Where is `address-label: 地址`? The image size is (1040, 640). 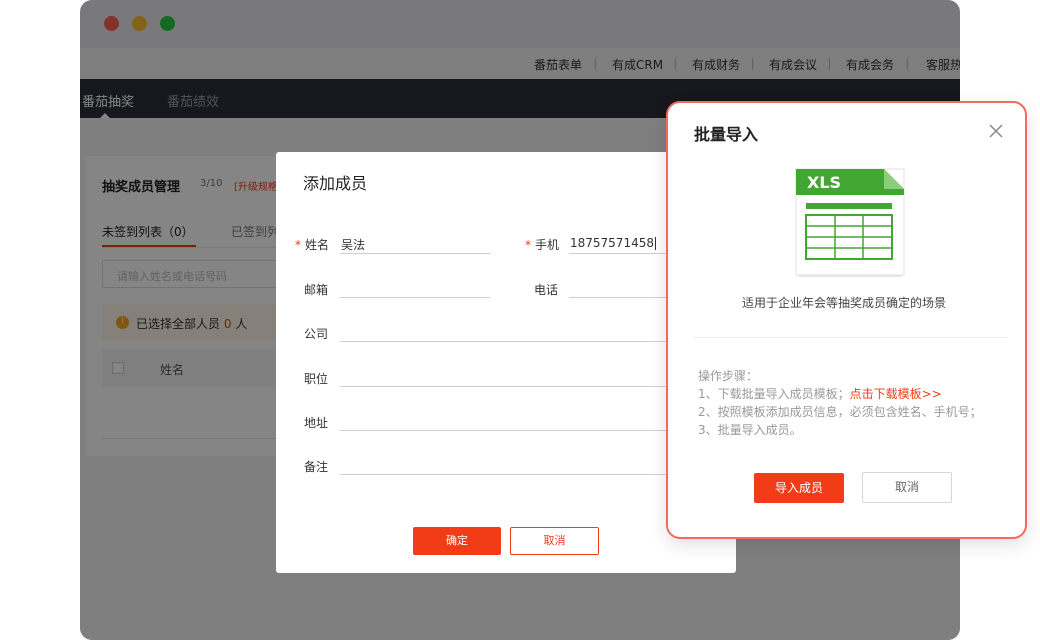
address-label: 地址 is located at coordinates (316, 423).